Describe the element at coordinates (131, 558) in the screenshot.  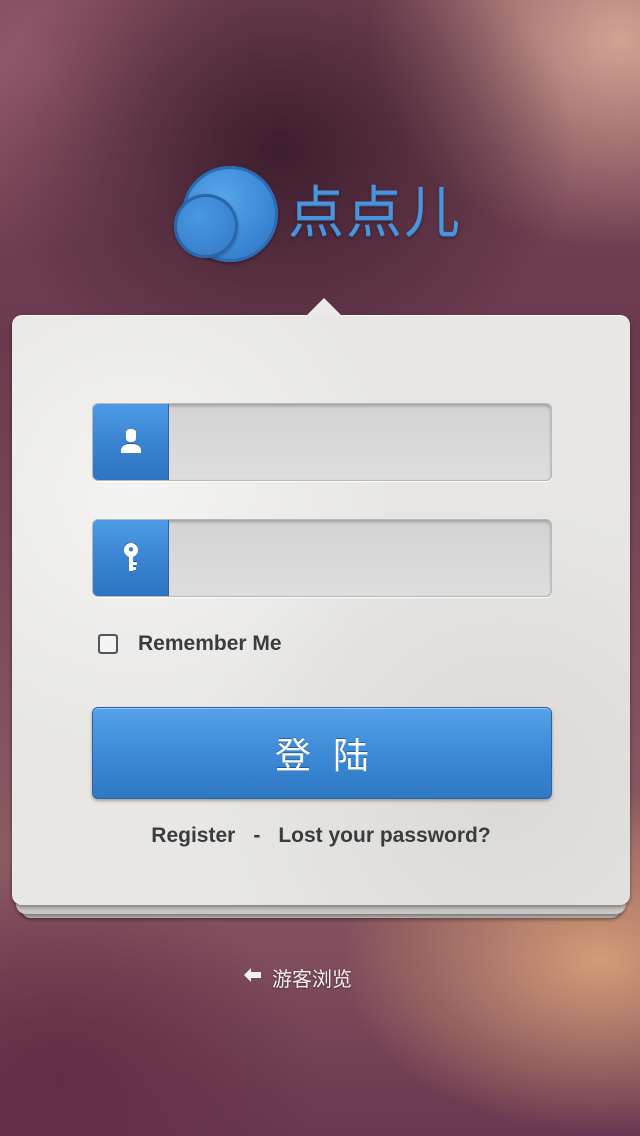
I see `key-icon` at that location.